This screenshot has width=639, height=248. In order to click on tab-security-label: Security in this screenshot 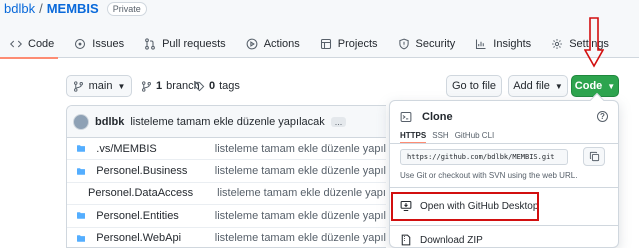, I will do `click(435, 44)`.